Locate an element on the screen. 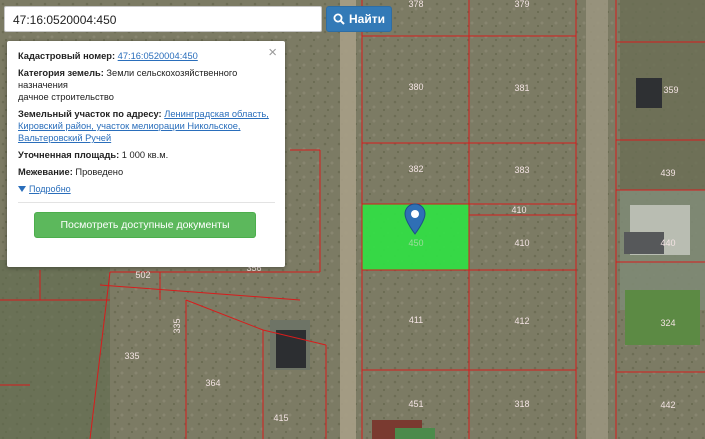  plot-label: 364 is located at coordinates (213, 383).